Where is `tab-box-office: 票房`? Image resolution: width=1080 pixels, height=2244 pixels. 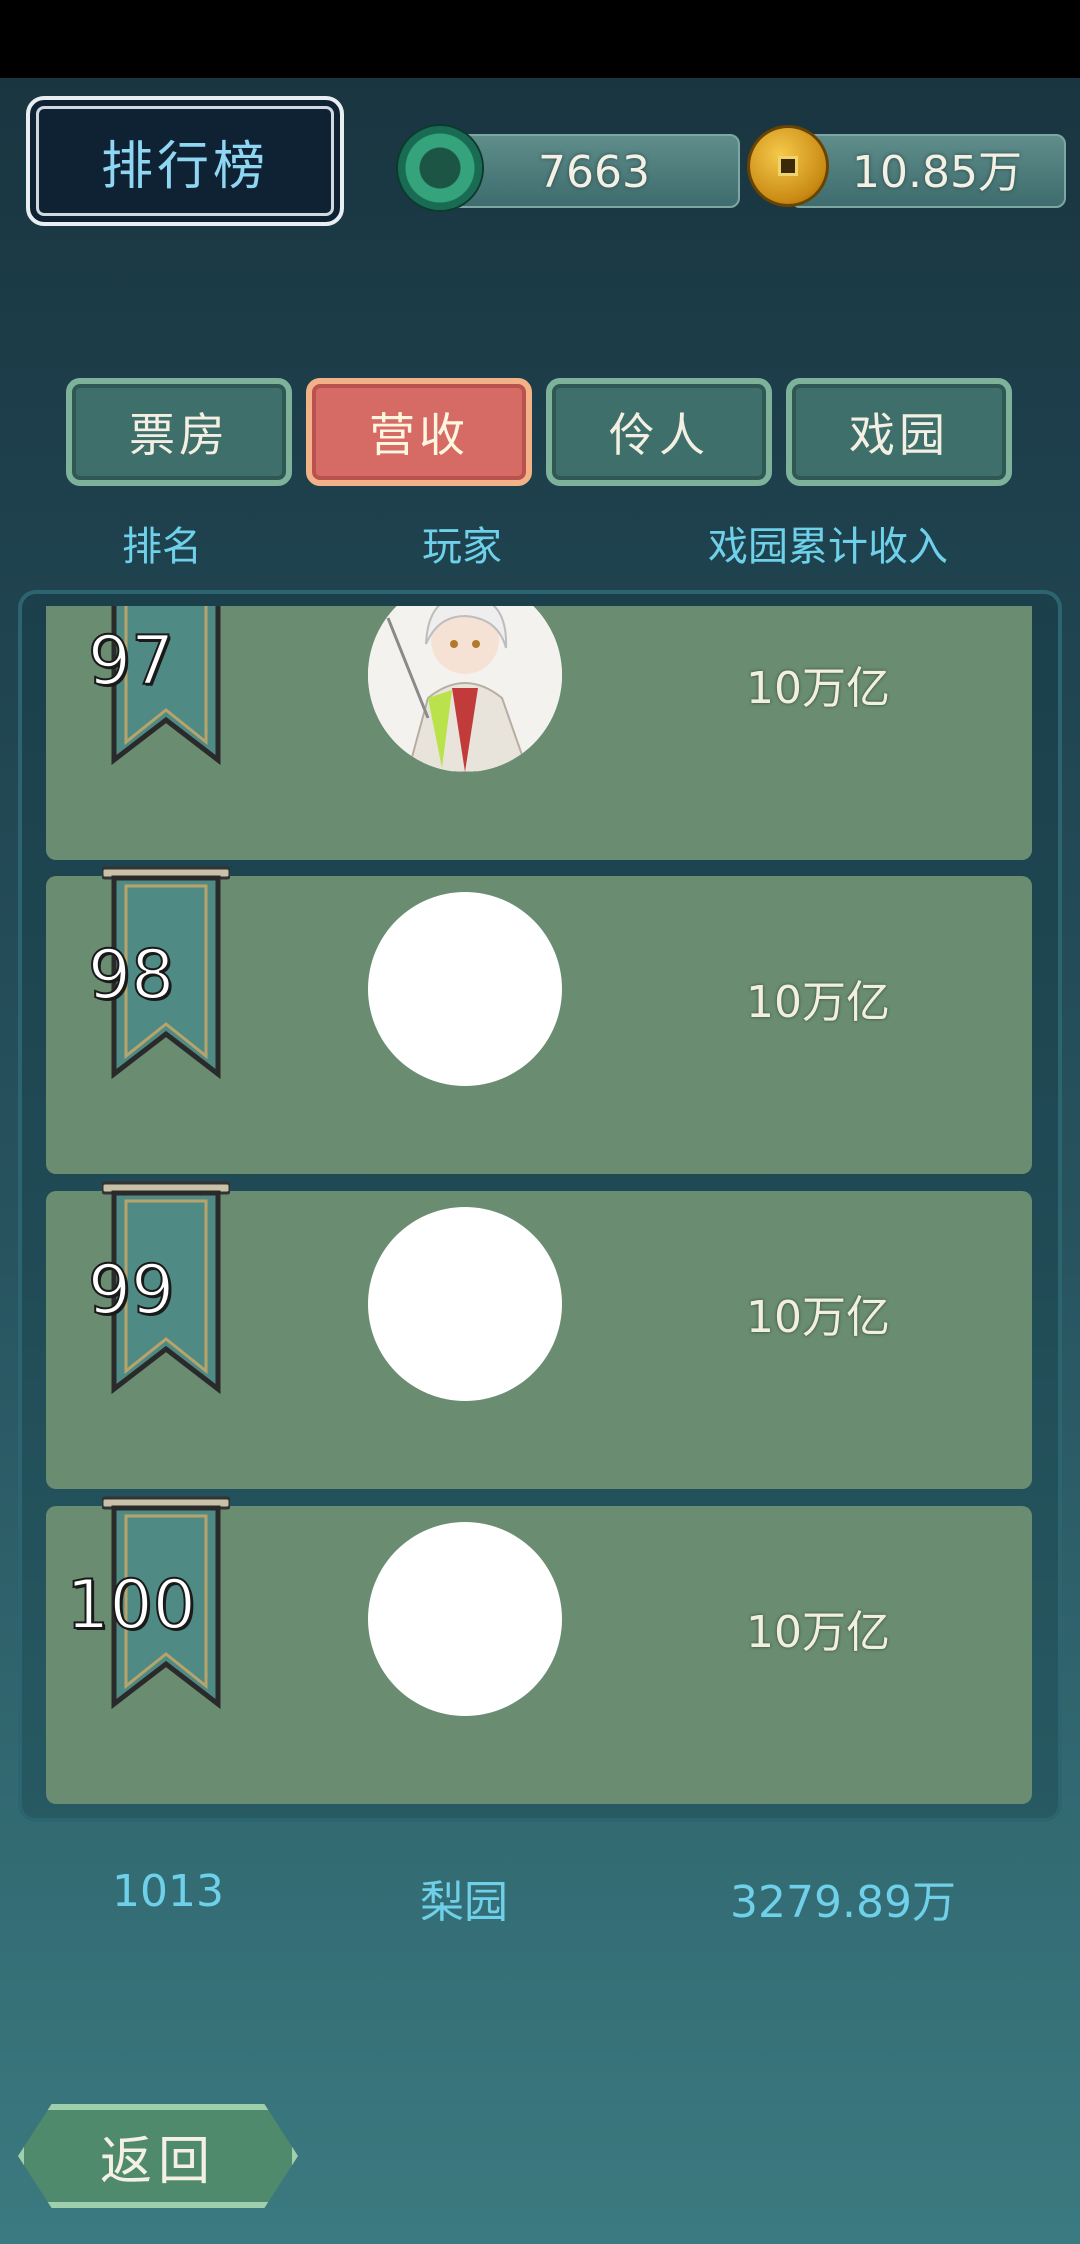
tab-box-office: 票房 is located at coordinates (179, 432).